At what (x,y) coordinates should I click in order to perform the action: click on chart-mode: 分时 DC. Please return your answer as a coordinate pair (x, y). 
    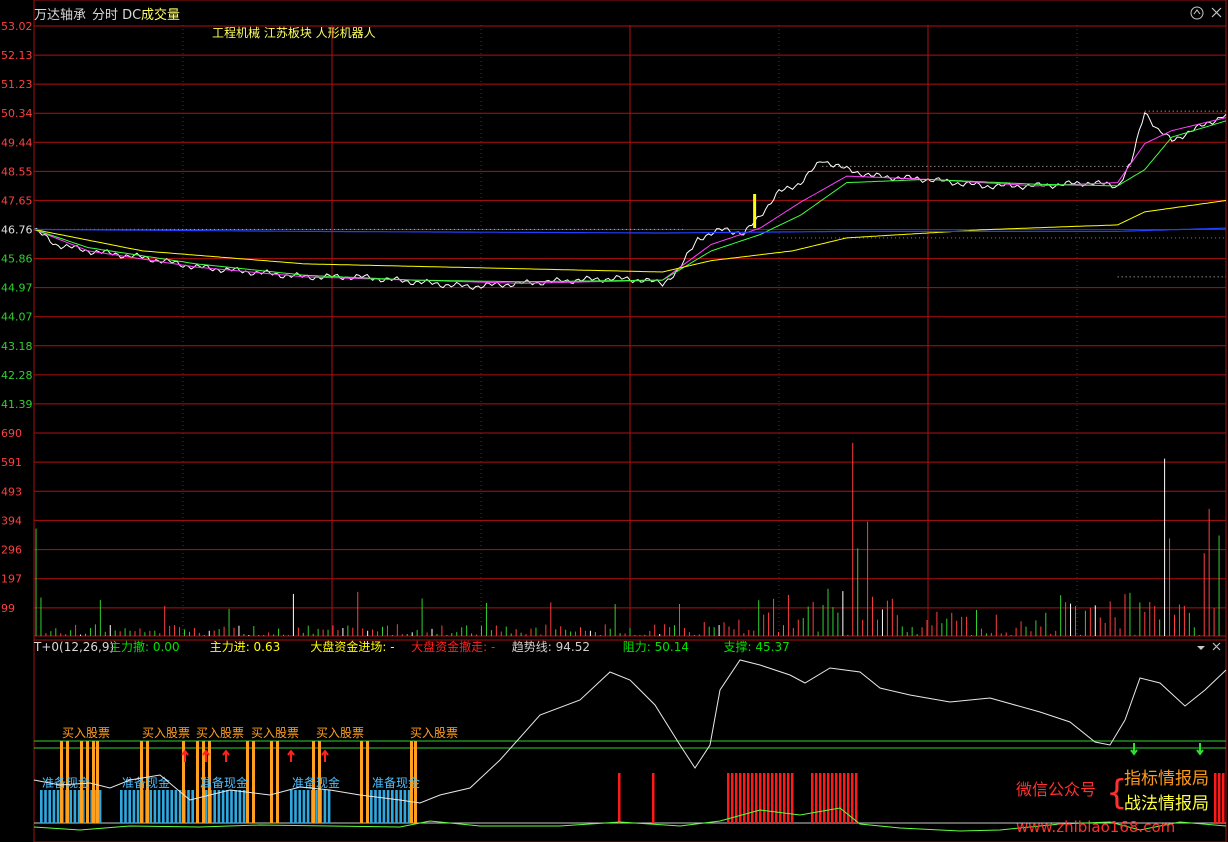
    Looking at the image, I should click on (116, 15).